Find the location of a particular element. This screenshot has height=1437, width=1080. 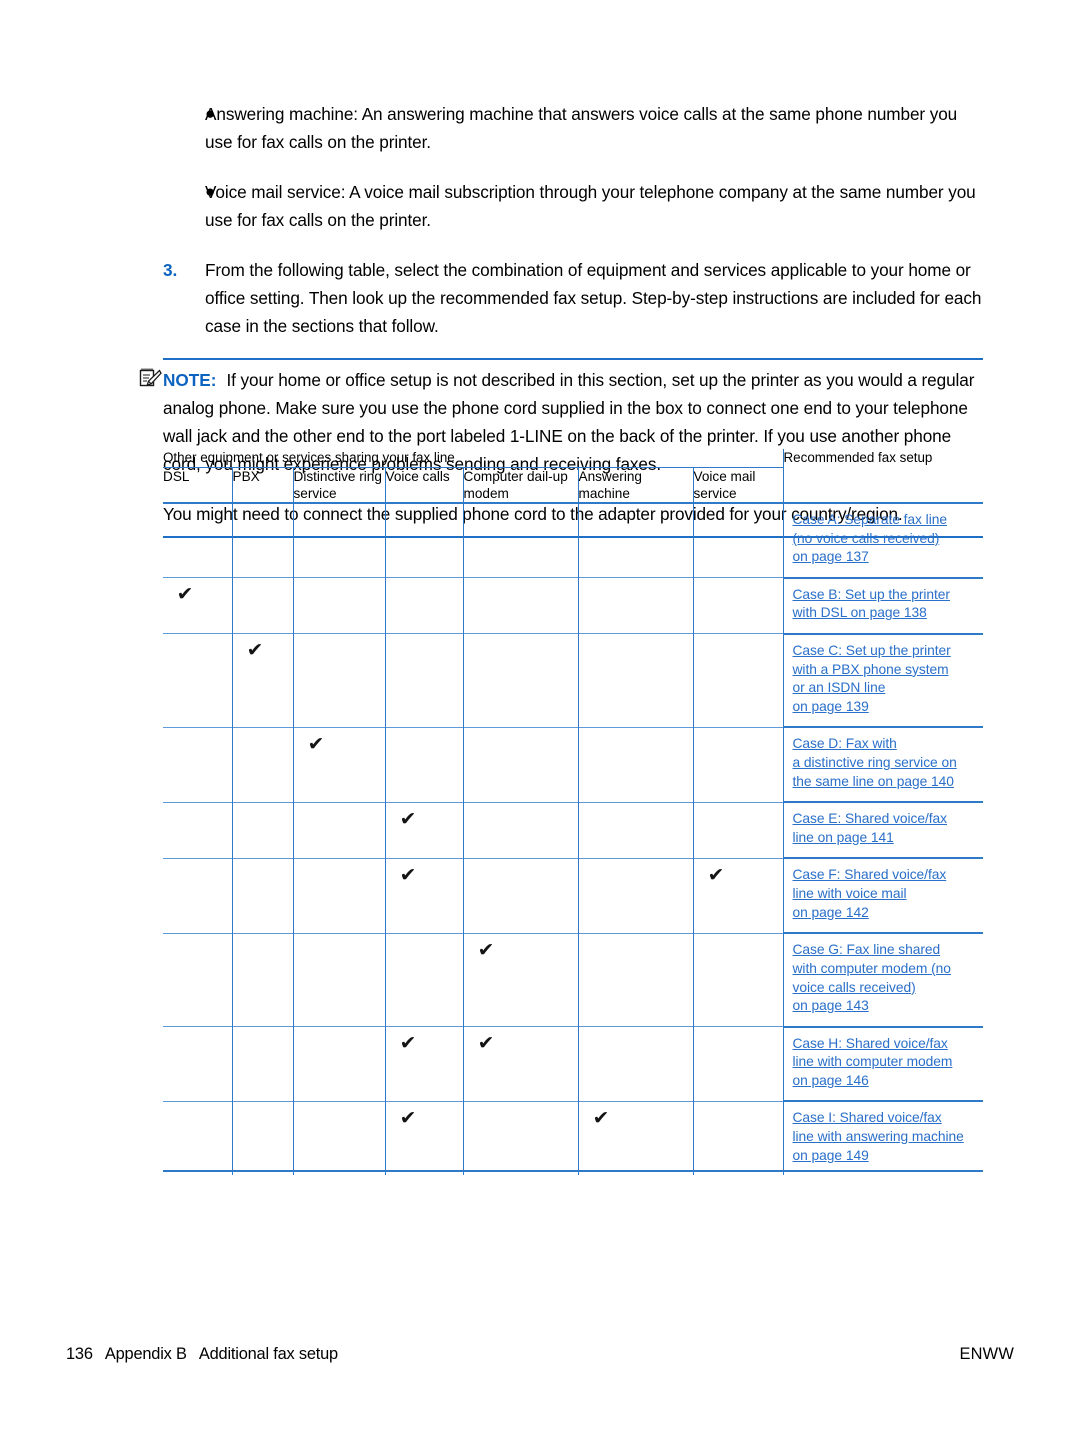

case-link-line: Case G: Fax line shared is located at coordinates (885, 950).